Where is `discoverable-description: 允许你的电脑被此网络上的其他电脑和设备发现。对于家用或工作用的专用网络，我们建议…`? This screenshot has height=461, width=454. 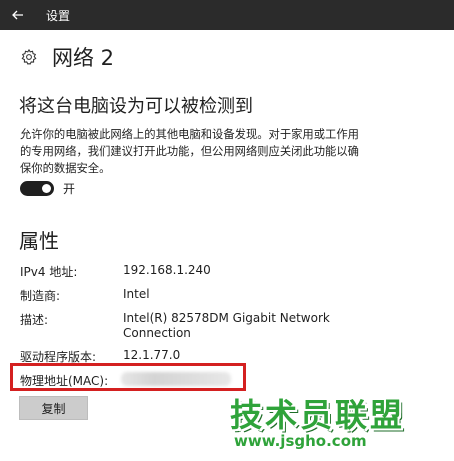 discoverable-description: 允许你的电脑被此网络上的其他电脑和设备发现。对于家用或工作用的专用网络，我们建议… is located at coordinates (189, 151).